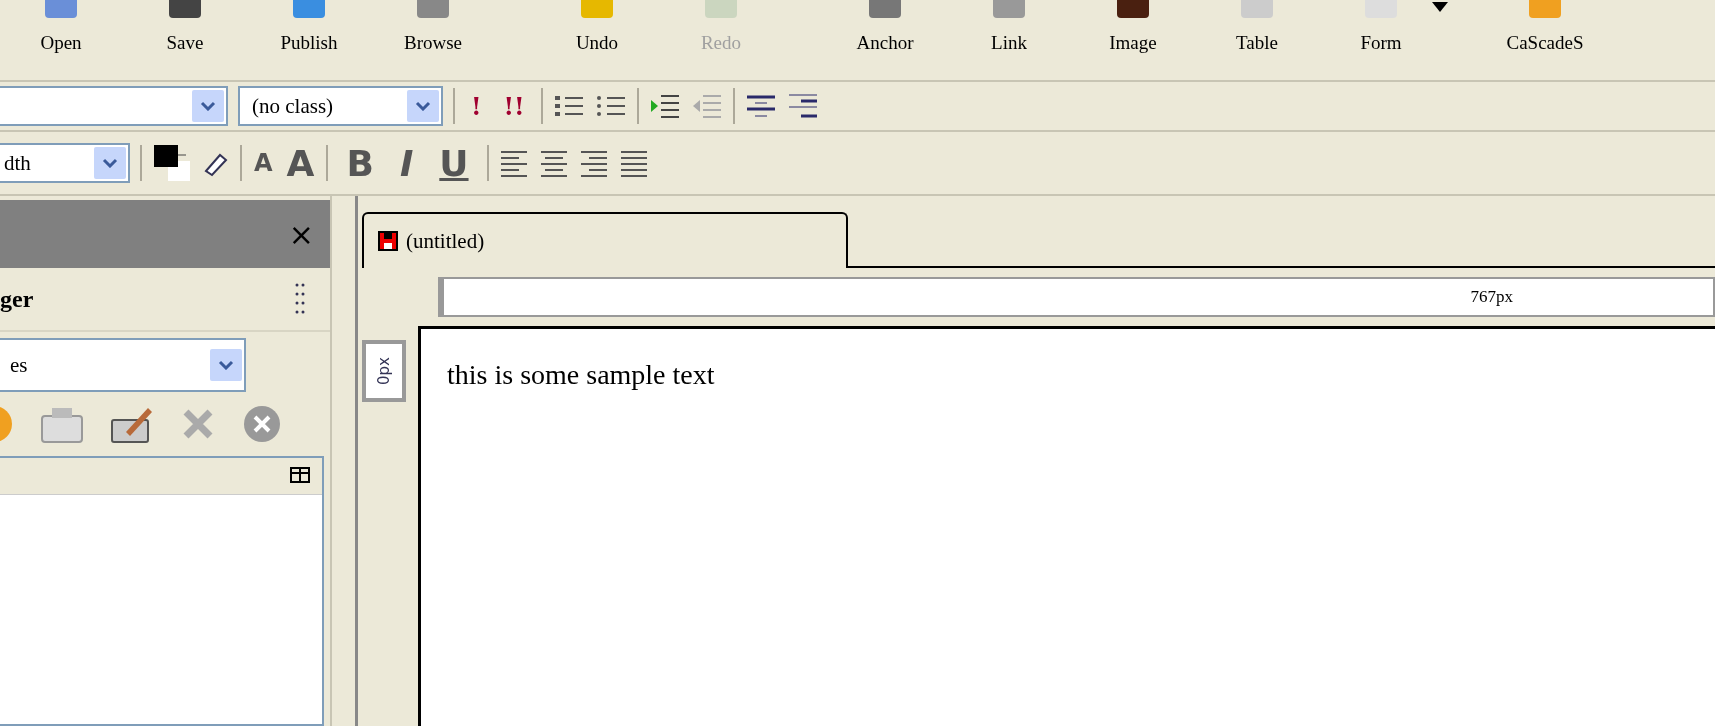 Image resolution: width=1715 pixels, height=726 pixels. What do you see at coordinates (597, 27) in the screenshot?
I see `toolbar-button: Undo` at bounding box center [597, 27].